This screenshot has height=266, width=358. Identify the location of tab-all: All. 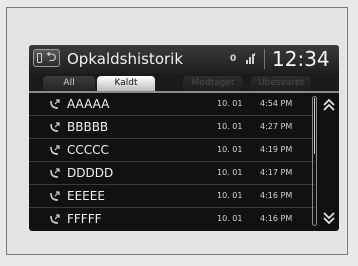
(69, 83).